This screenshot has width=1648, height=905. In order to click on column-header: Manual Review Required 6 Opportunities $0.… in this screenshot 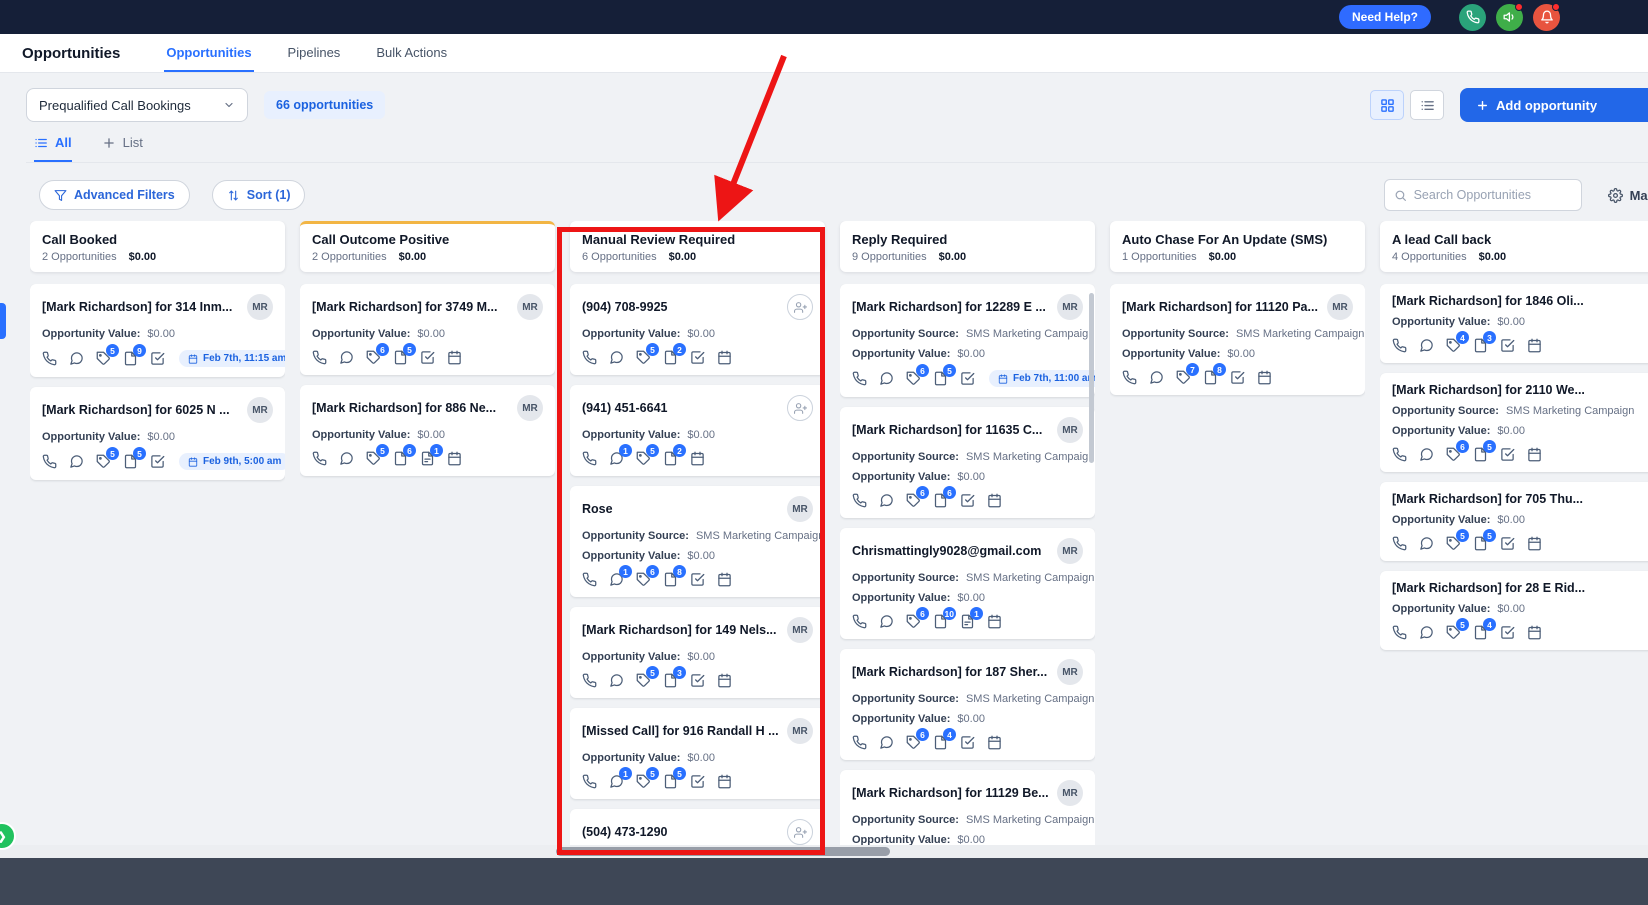, I will do `click(697, 246)`.